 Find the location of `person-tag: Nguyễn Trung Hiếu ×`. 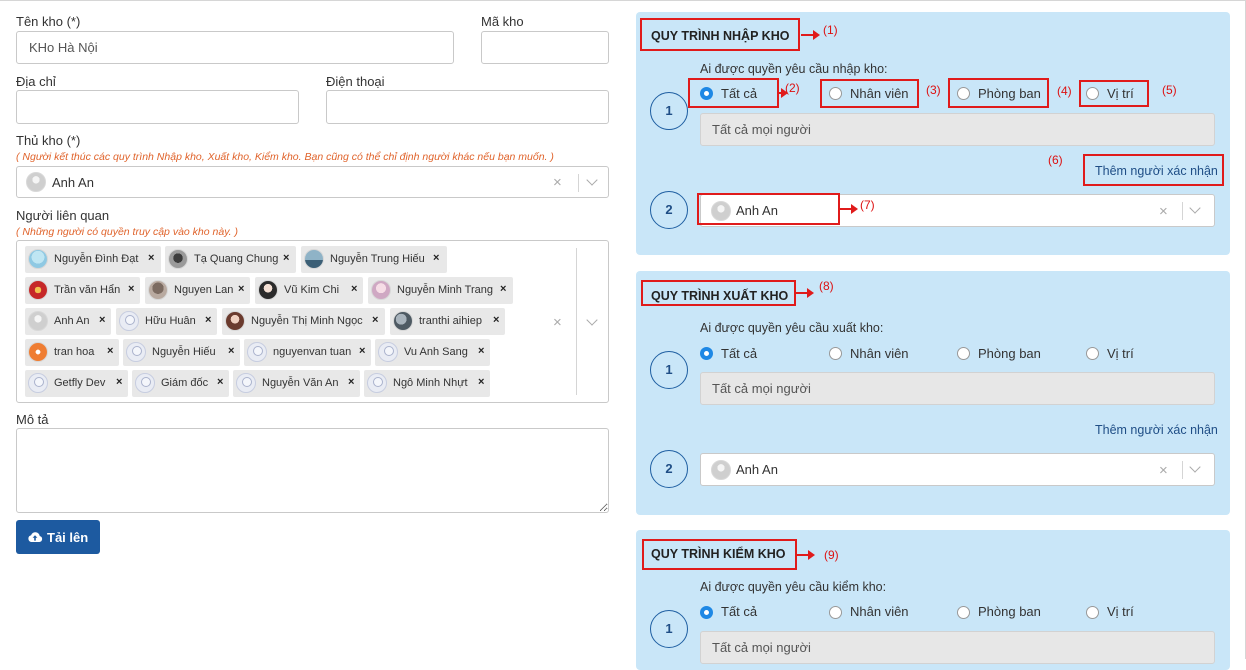

person-tag: Nguyễn Trung Hiếu × is located at coordinates (374, 259).